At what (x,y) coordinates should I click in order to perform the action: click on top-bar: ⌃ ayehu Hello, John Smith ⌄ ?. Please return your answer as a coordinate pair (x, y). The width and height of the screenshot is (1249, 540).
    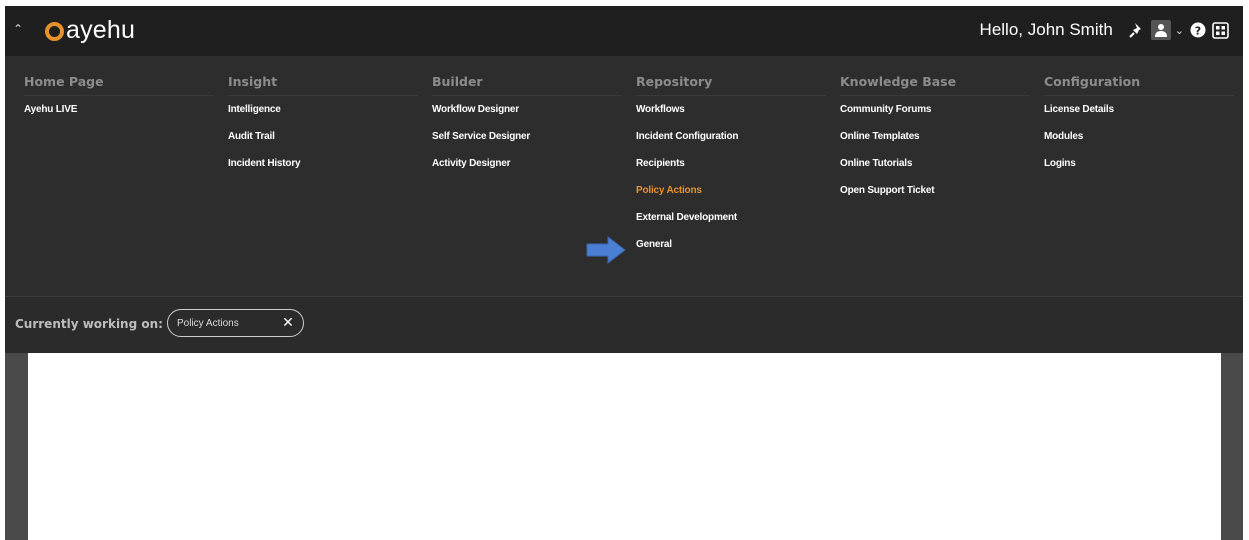
    Looking at the image, I should click on (624, 31).